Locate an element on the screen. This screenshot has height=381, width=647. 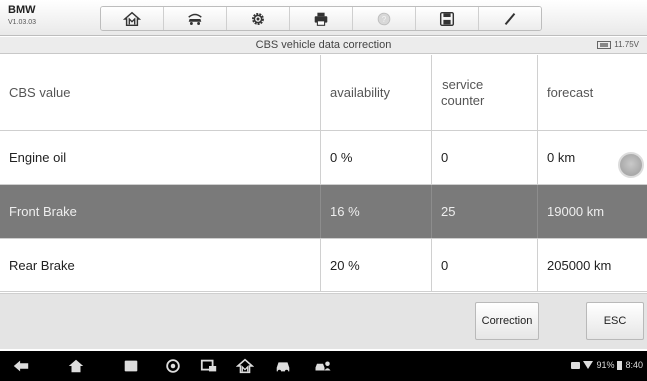
help-button: ? is located at coordinates (384, 18).